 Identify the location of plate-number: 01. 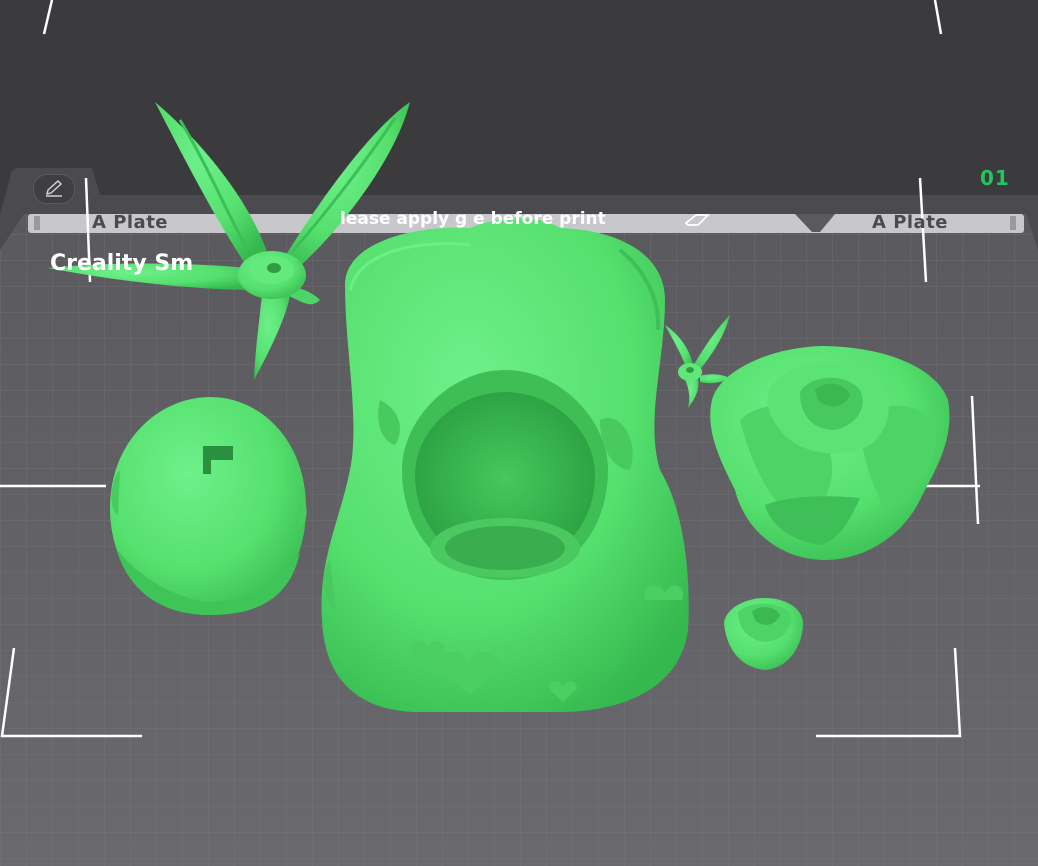
(995, 178).